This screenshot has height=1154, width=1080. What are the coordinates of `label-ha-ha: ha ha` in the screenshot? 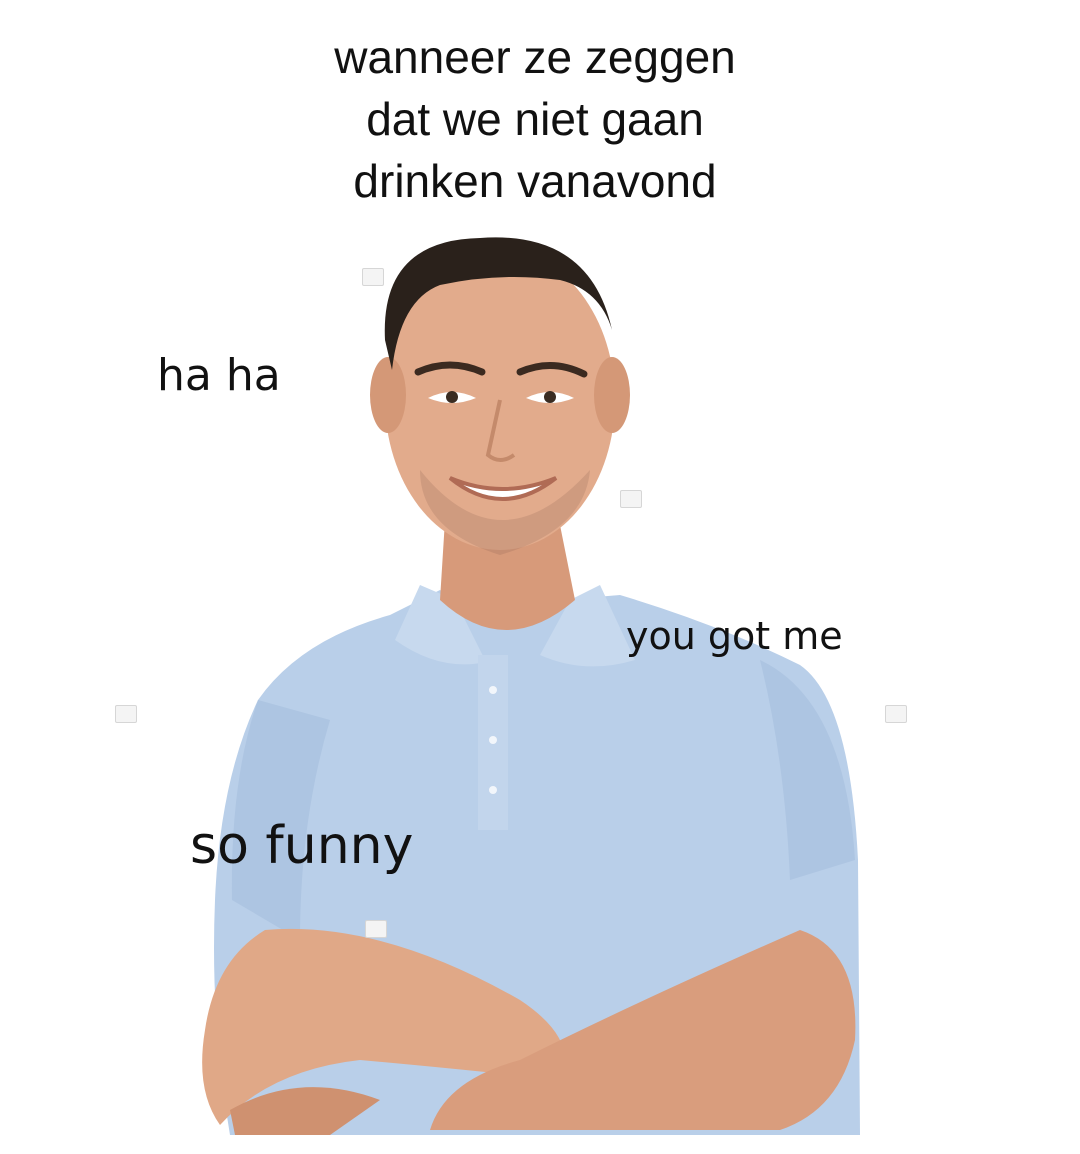 It's located at (219, 375).